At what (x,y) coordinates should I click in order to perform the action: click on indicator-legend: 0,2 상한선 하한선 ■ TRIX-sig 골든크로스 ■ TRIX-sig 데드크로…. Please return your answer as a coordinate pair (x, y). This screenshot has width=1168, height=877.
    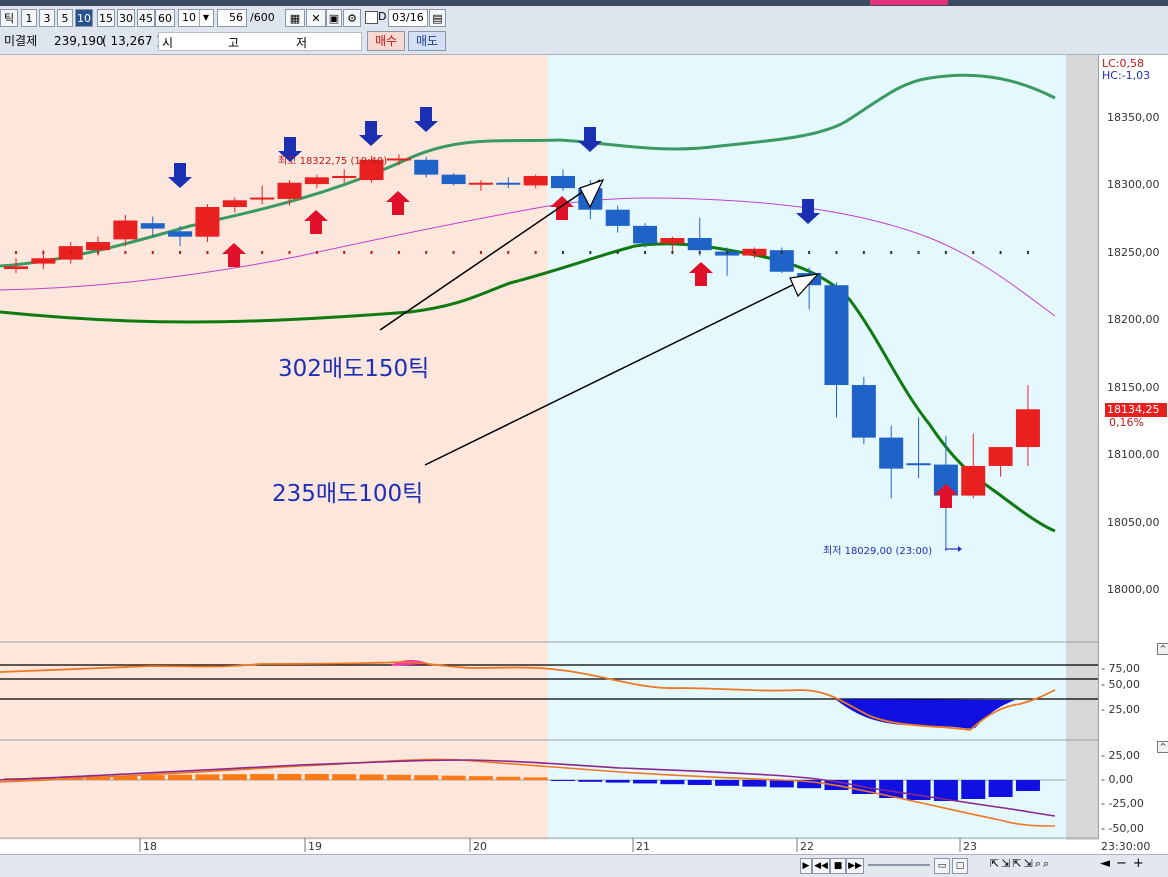
    Looking at the image, I should click on (244, 66).